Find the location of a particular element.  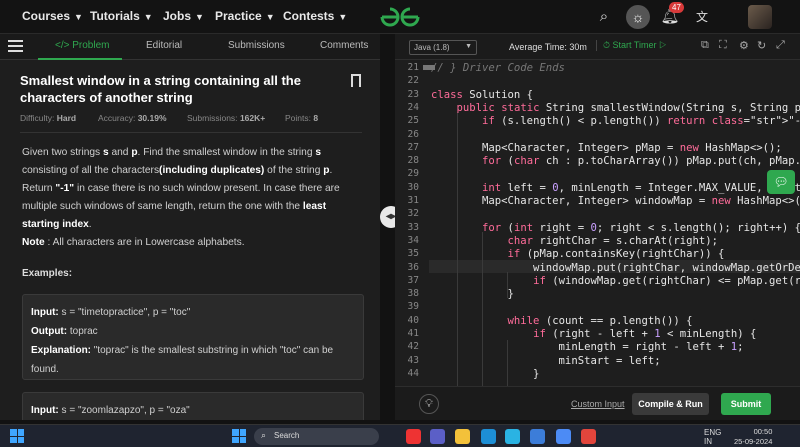

line-number: 30 is located at coordinates (413, 187).